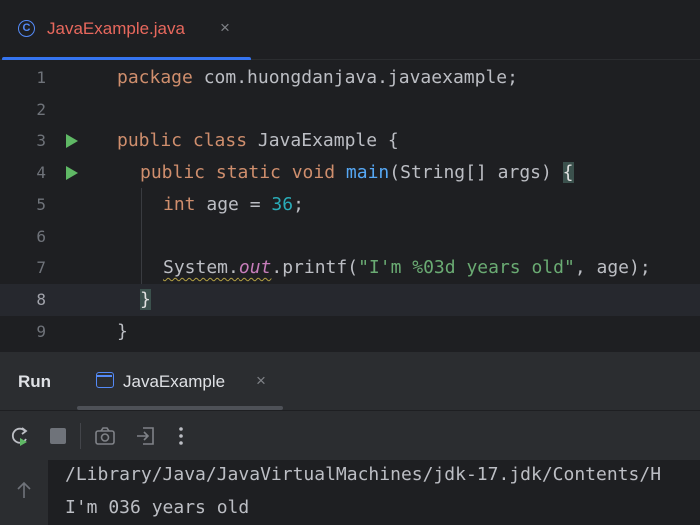  What do you see at coordinates (261, 381) in the screenshot?
I see `close-run-tab-icon: ×` at bounding box center [261, 381].